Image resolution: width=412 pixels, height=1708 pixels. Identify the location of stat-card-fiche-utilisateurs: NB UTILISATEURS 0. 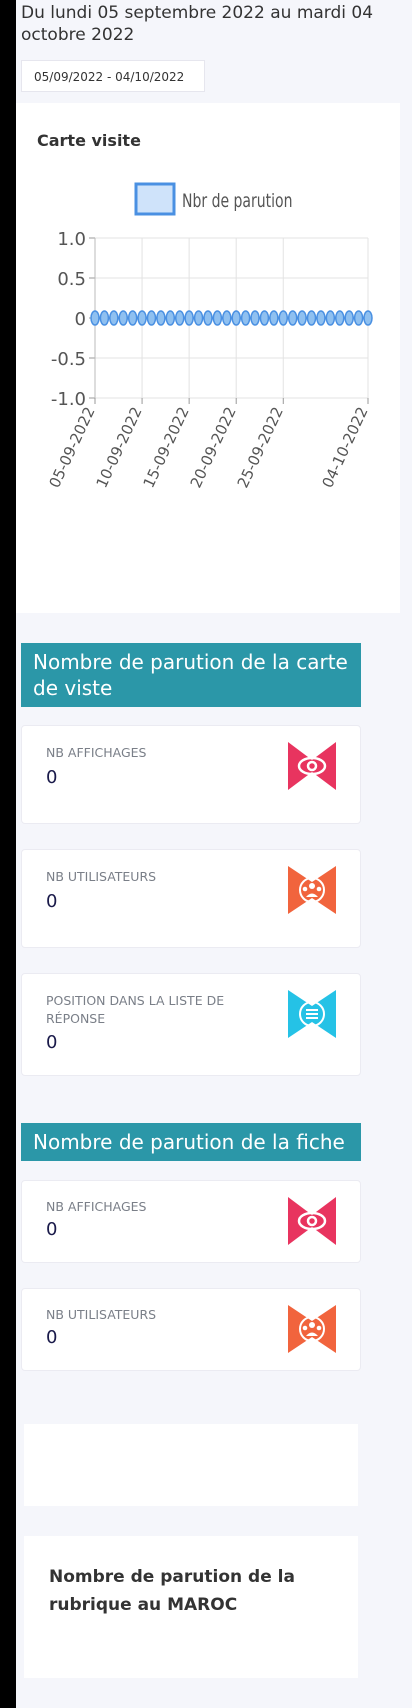
(191, 1329).